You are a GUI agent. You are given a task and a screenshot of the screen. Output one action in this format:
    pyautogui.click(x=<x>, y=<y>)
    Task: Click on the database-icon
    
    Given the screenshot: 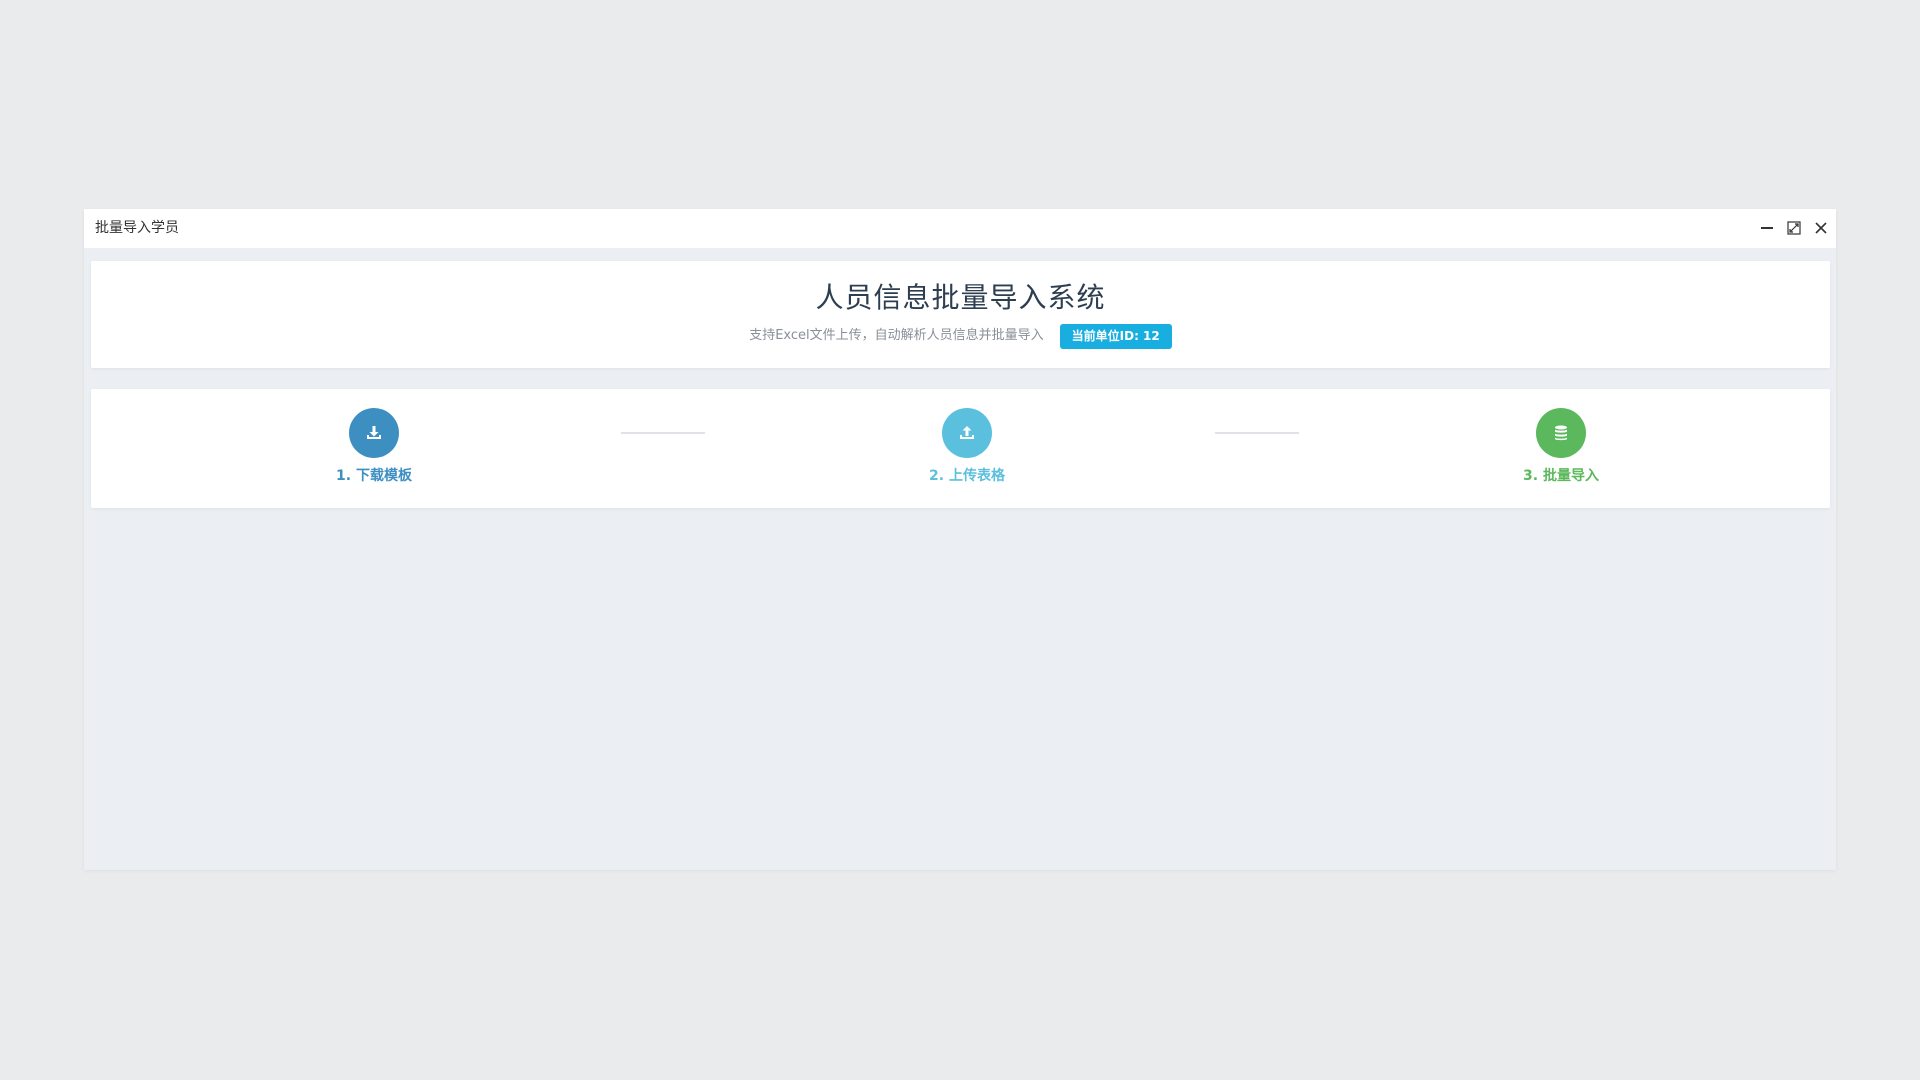 What is the action you would take?
    pyautogui.click(x=1561, y=433)
    